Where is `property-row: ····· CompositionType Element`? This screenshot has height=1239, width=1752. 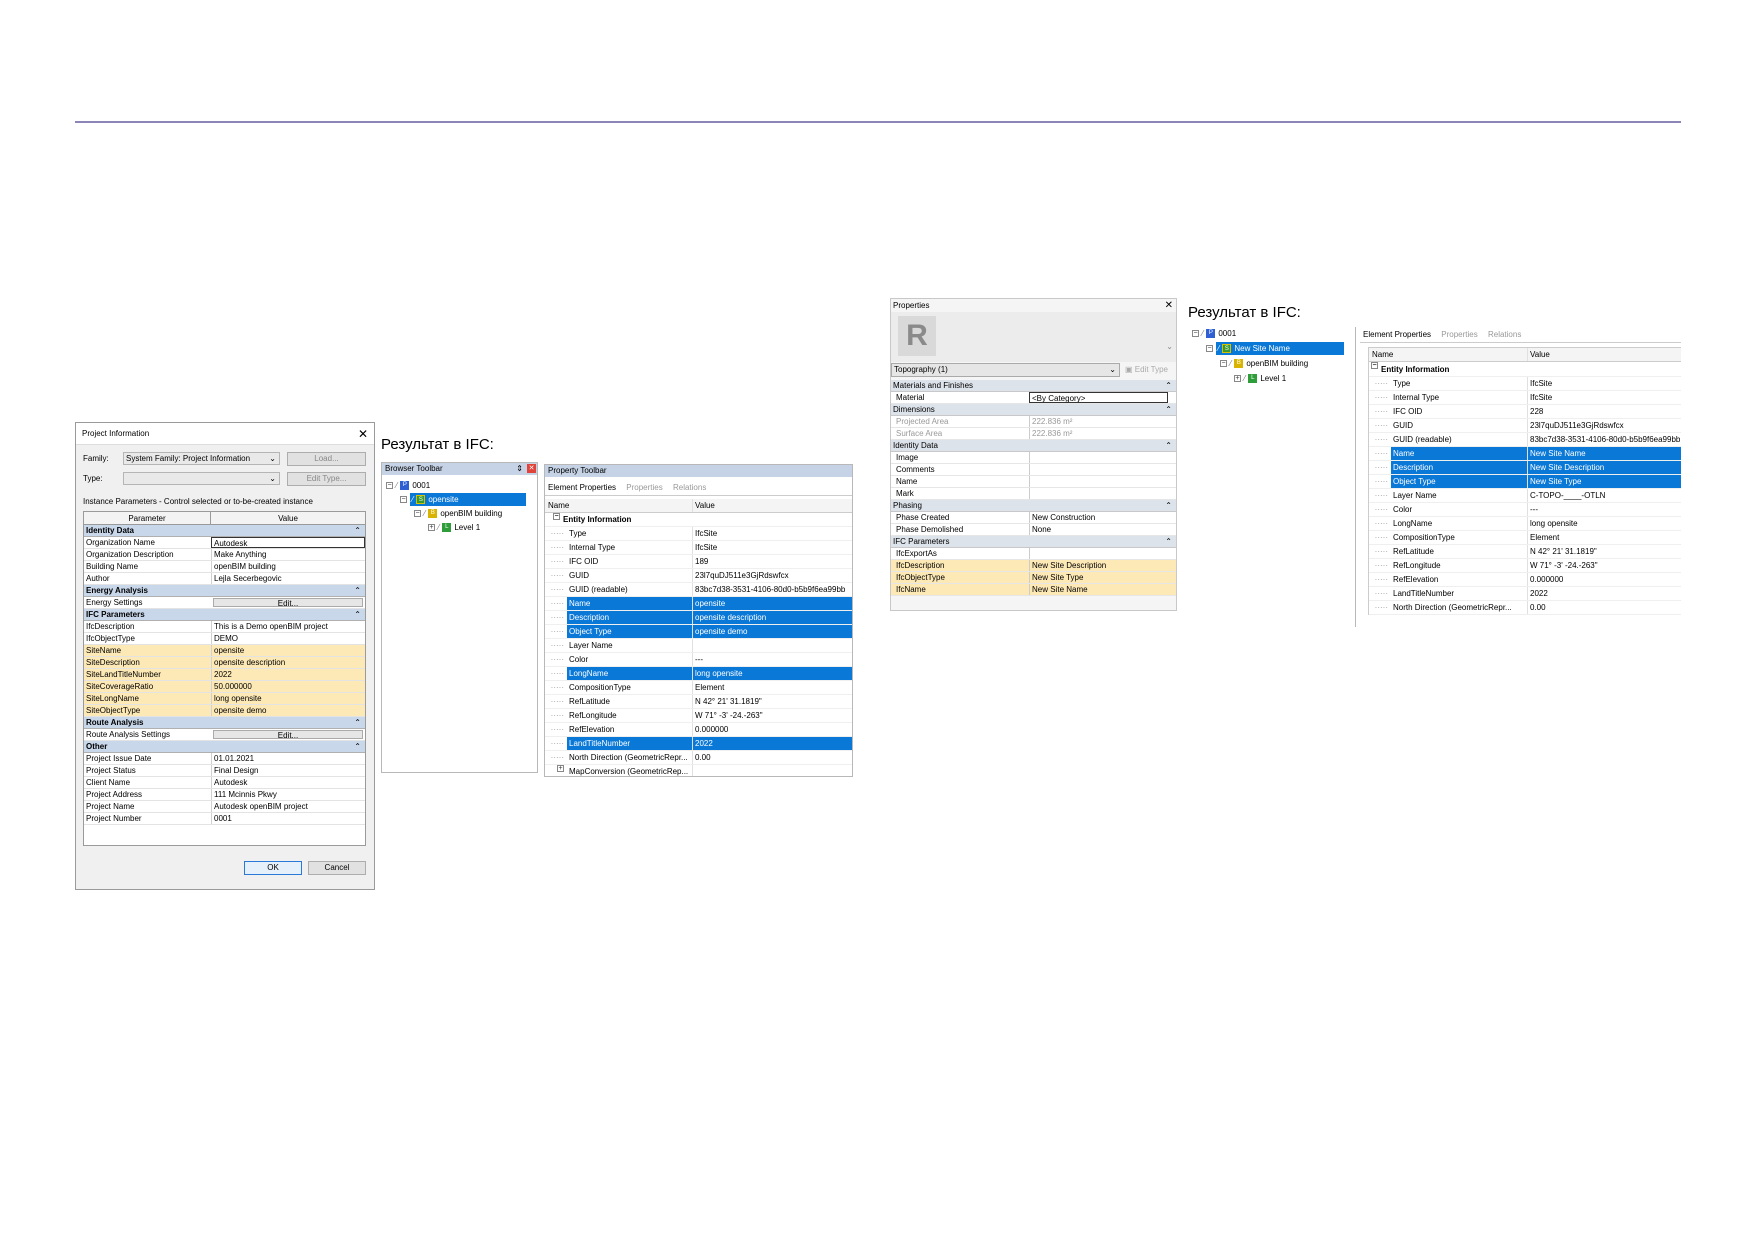
property-row: ····· CompositionType Element is located at coordinates (1525, 538).